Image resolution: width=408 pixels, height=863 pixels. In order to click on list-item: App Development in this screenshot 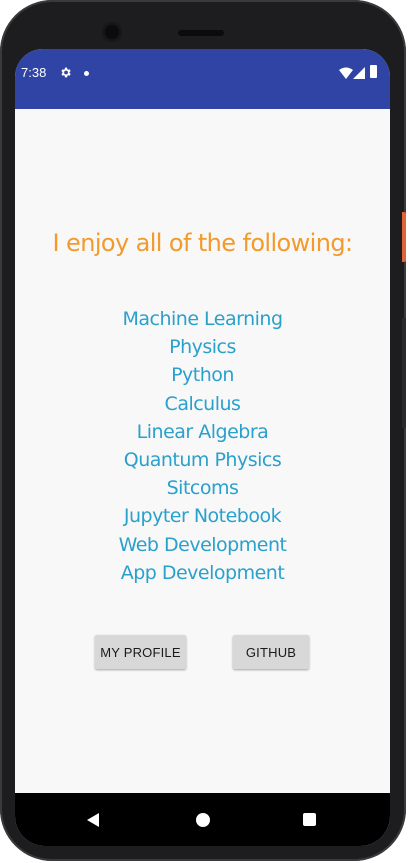, I will do `click(202, 572)`.